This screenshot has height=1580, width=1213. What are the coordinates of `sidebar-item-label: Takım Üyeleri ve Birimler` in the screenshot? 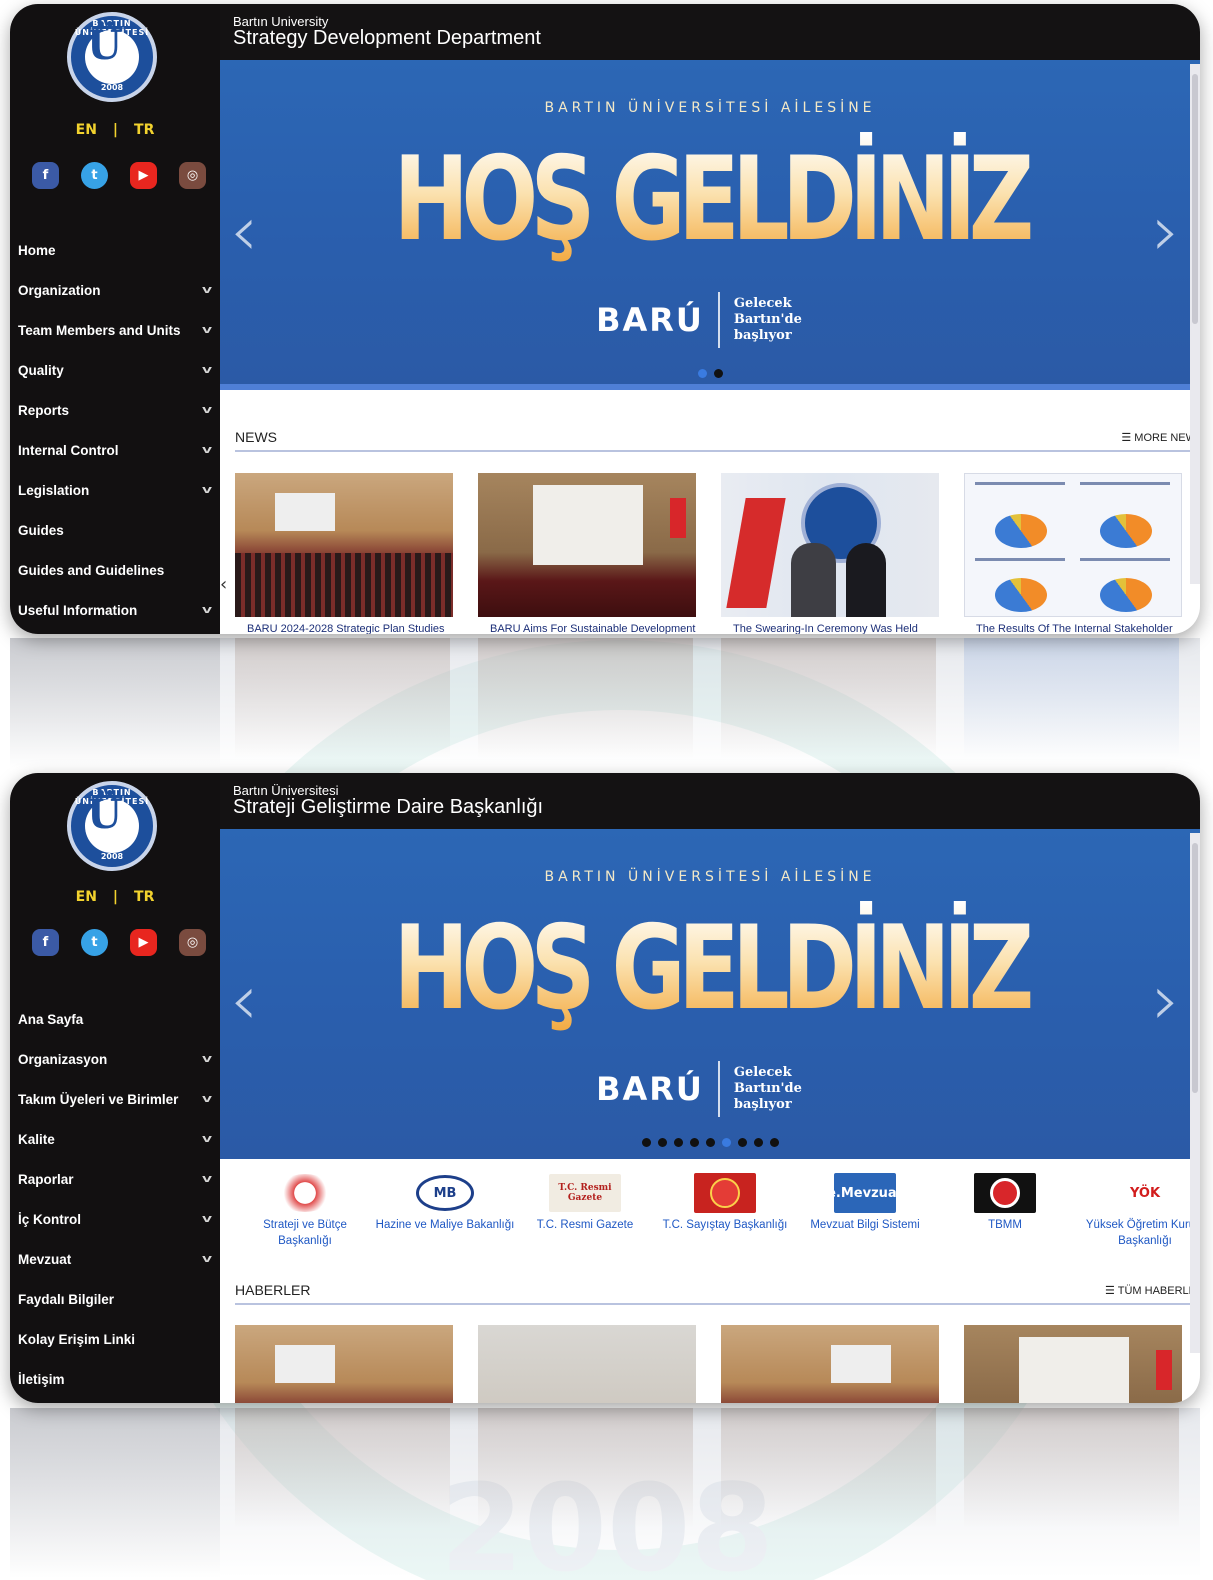 It's located at (98, 1099).